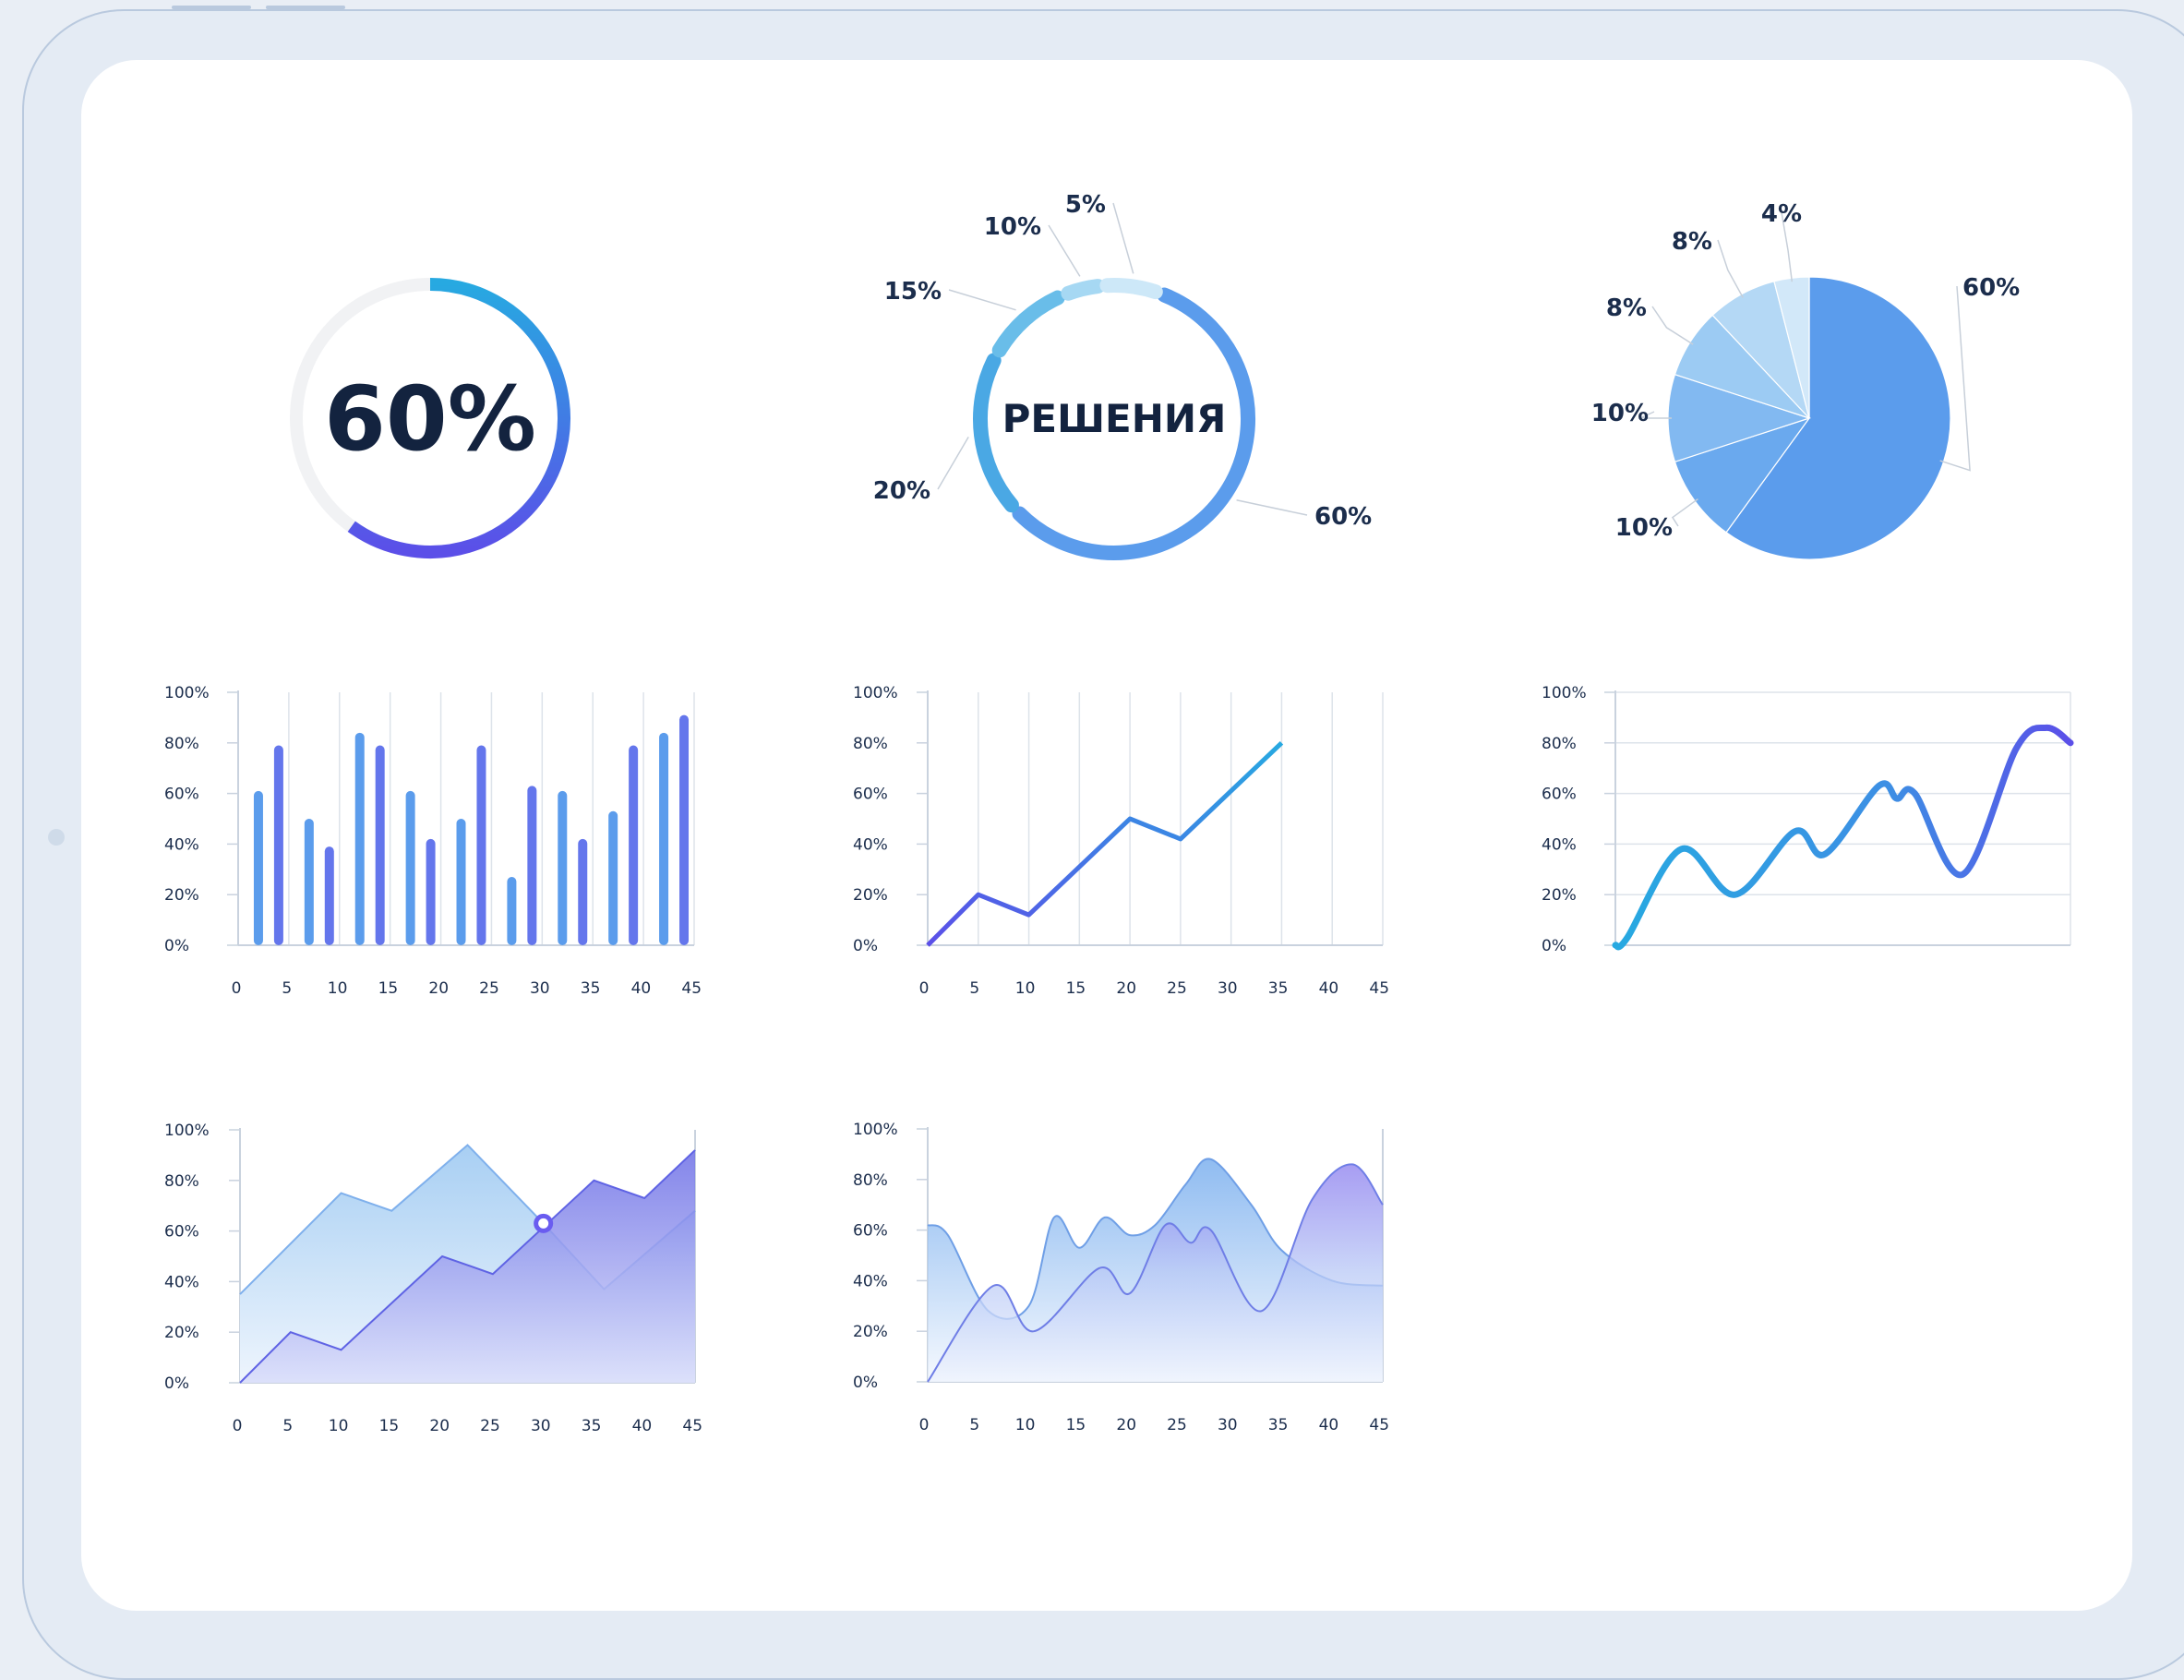 This screenshot has height=1680, width=2184. I want to click on donut-label: 15%, so click(913, 292).